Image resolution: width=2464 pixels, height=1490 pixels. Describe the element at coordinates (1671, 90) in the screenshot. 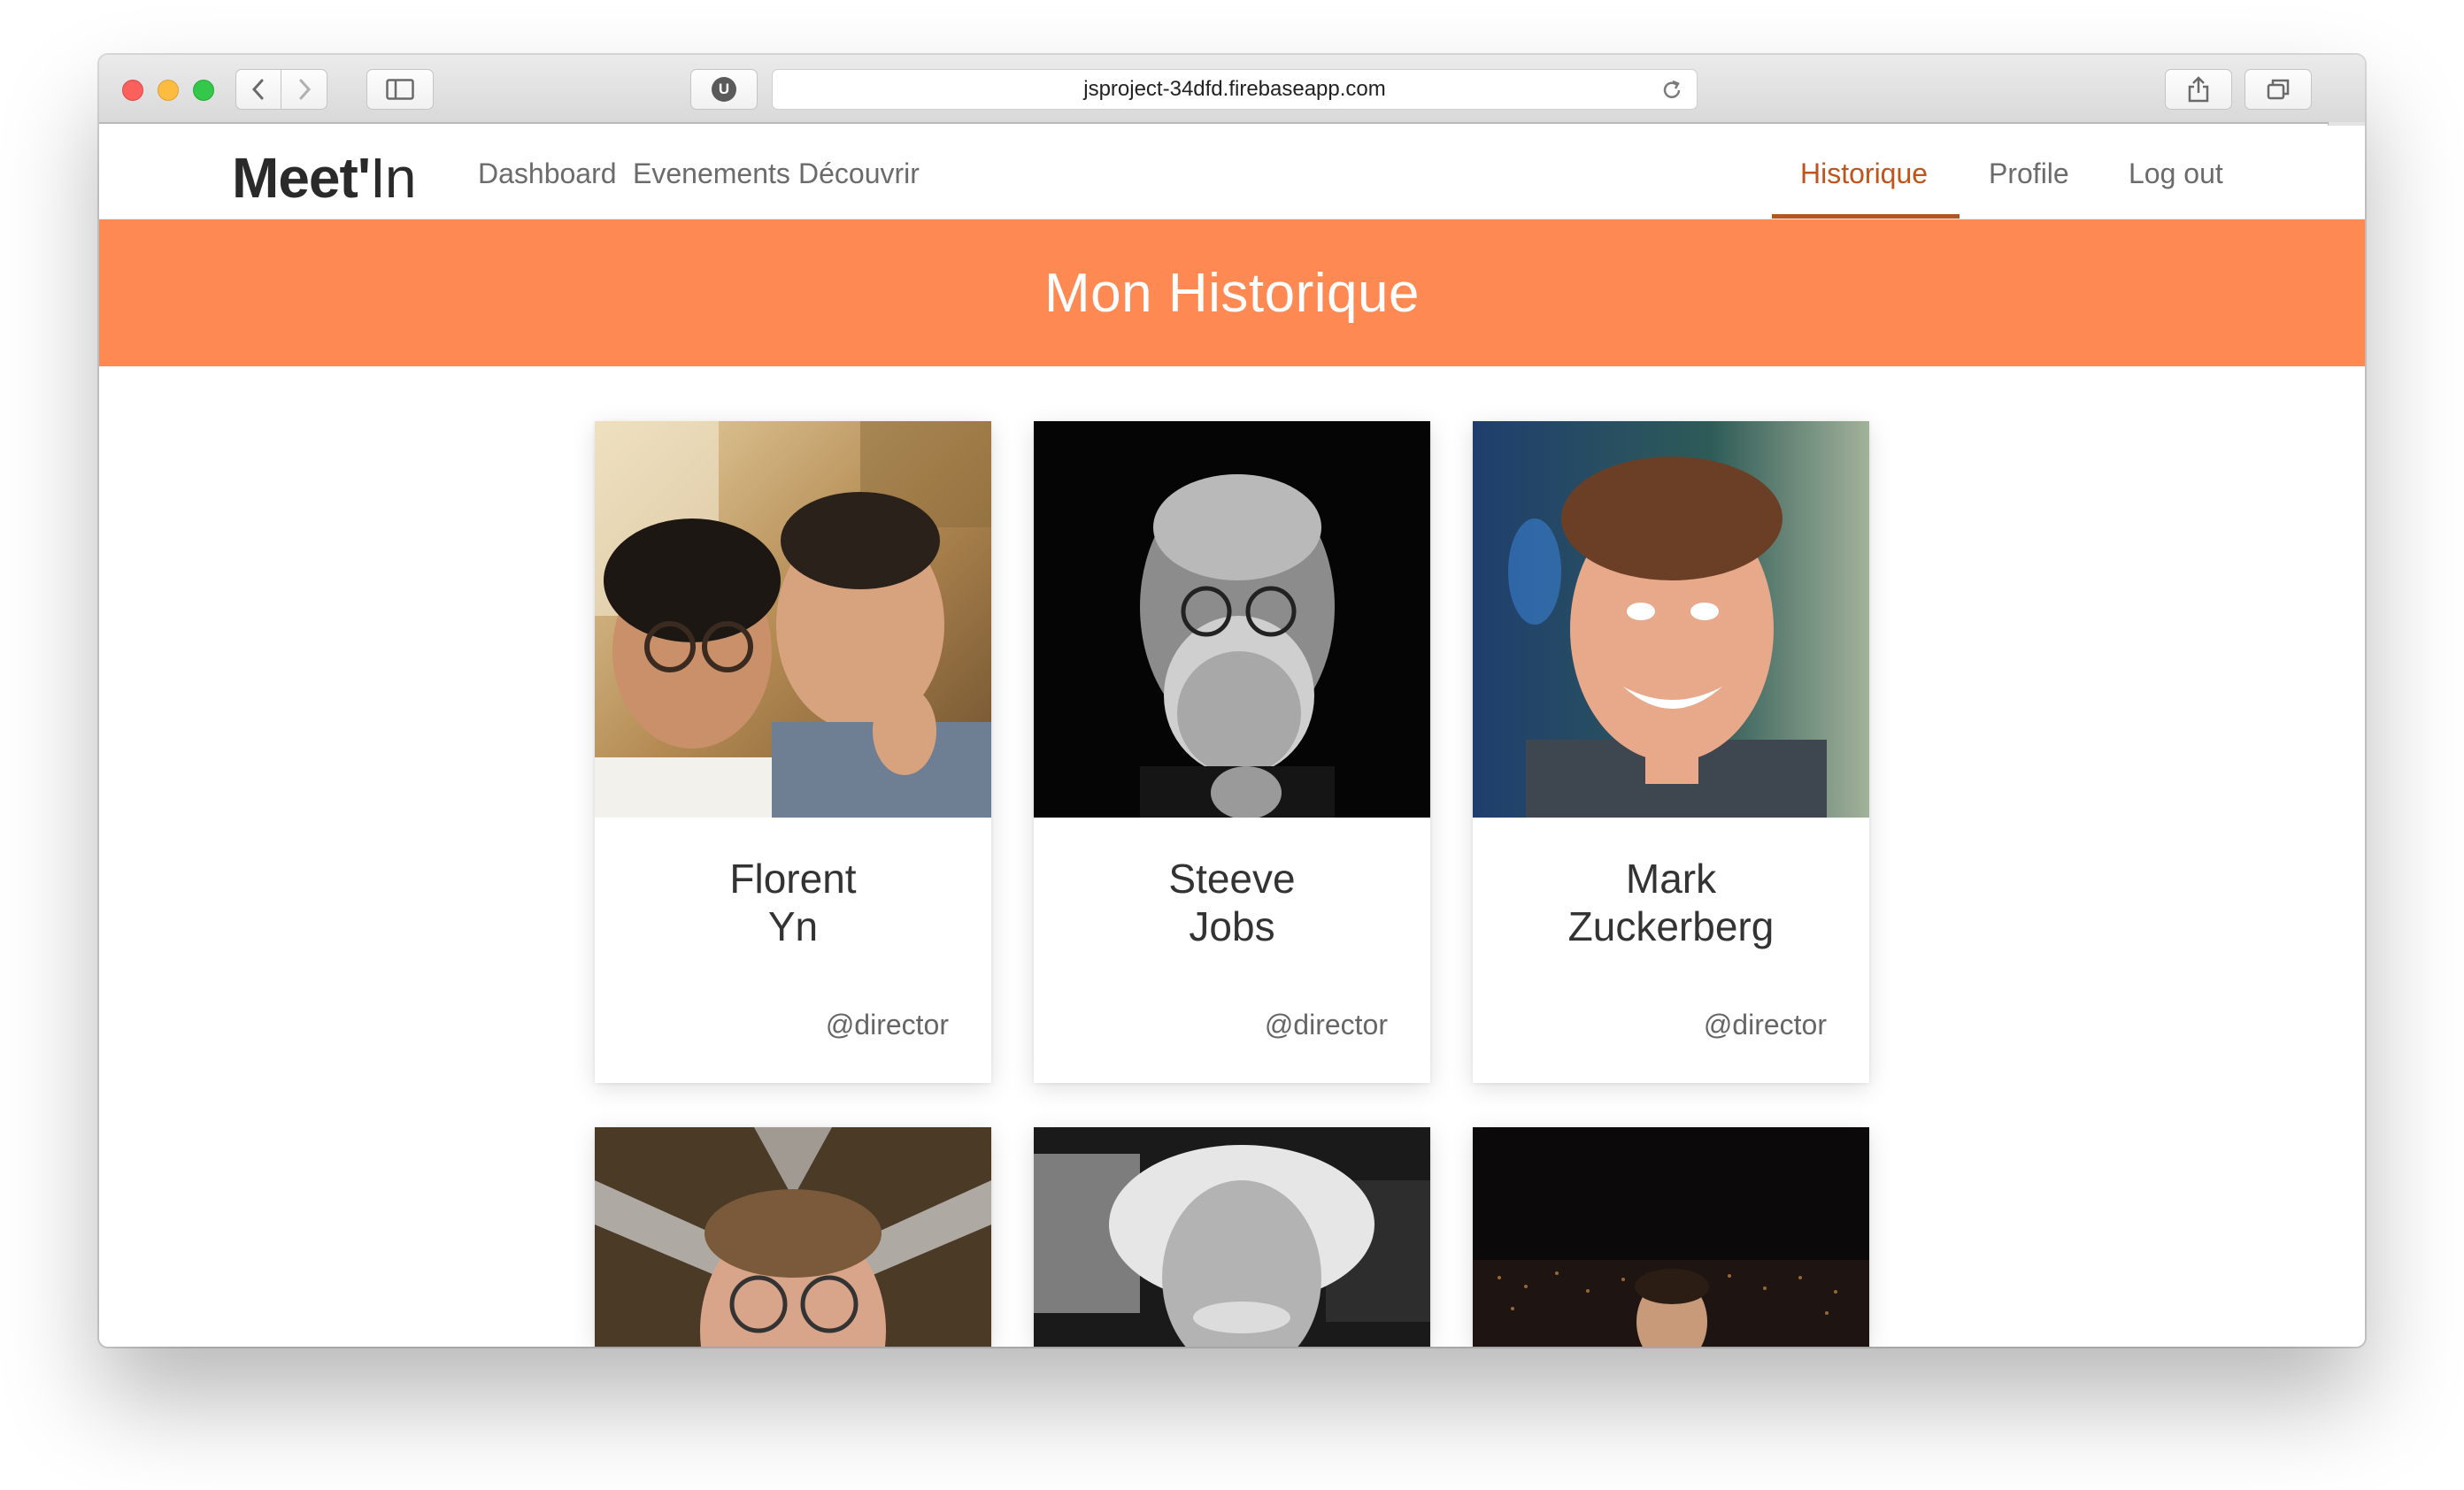

I see `reload-icon` at that location.